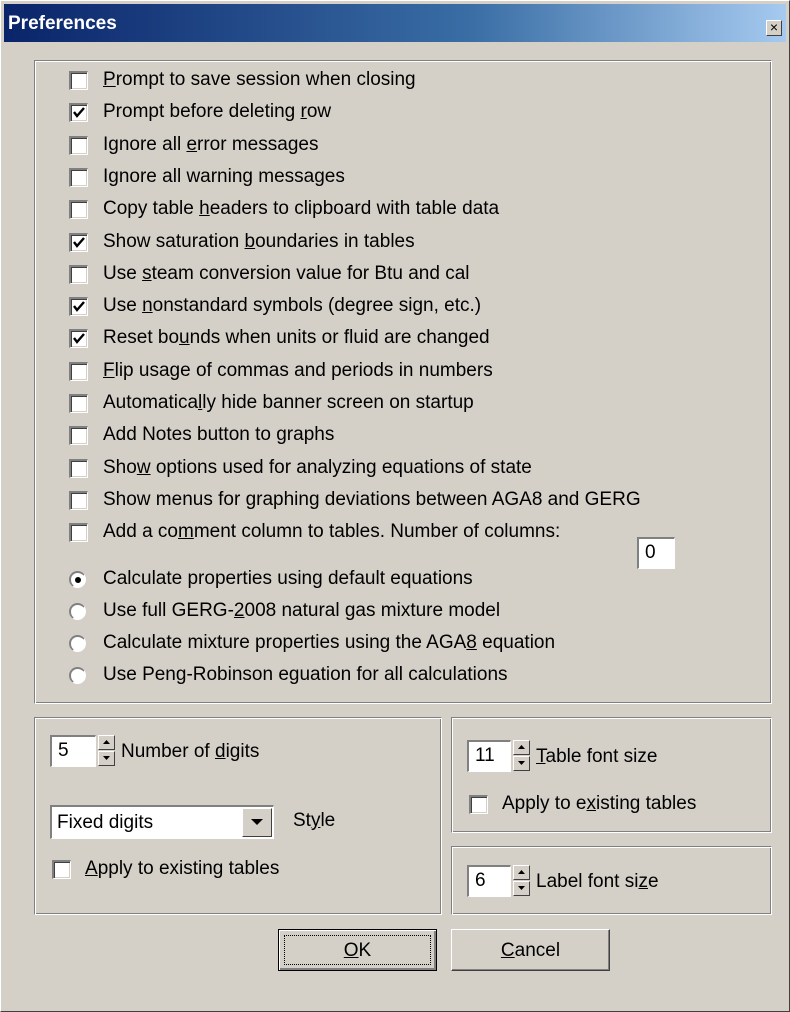  I want to click on ok-button-label: OK, so click(357, 950).